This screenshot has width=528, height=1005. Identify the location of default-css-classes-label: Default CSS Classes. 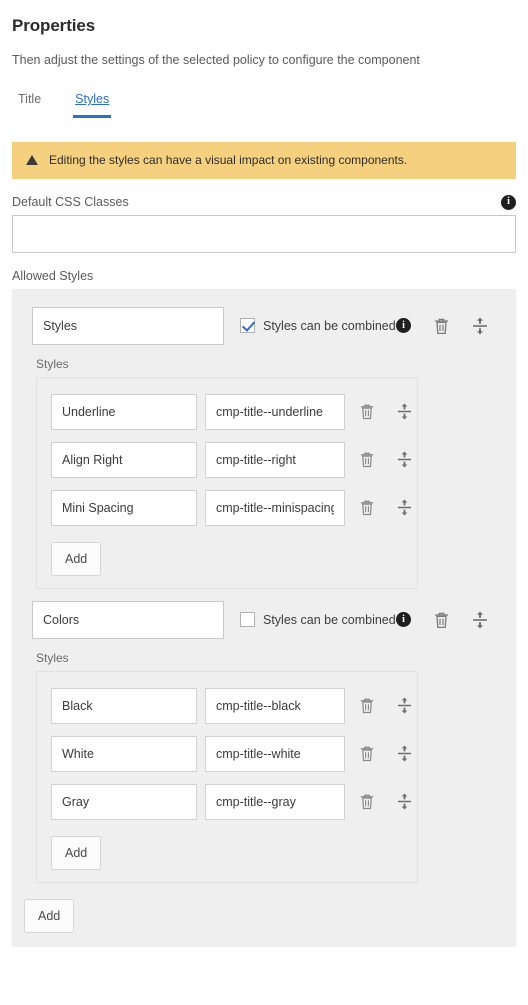
(70, 202).